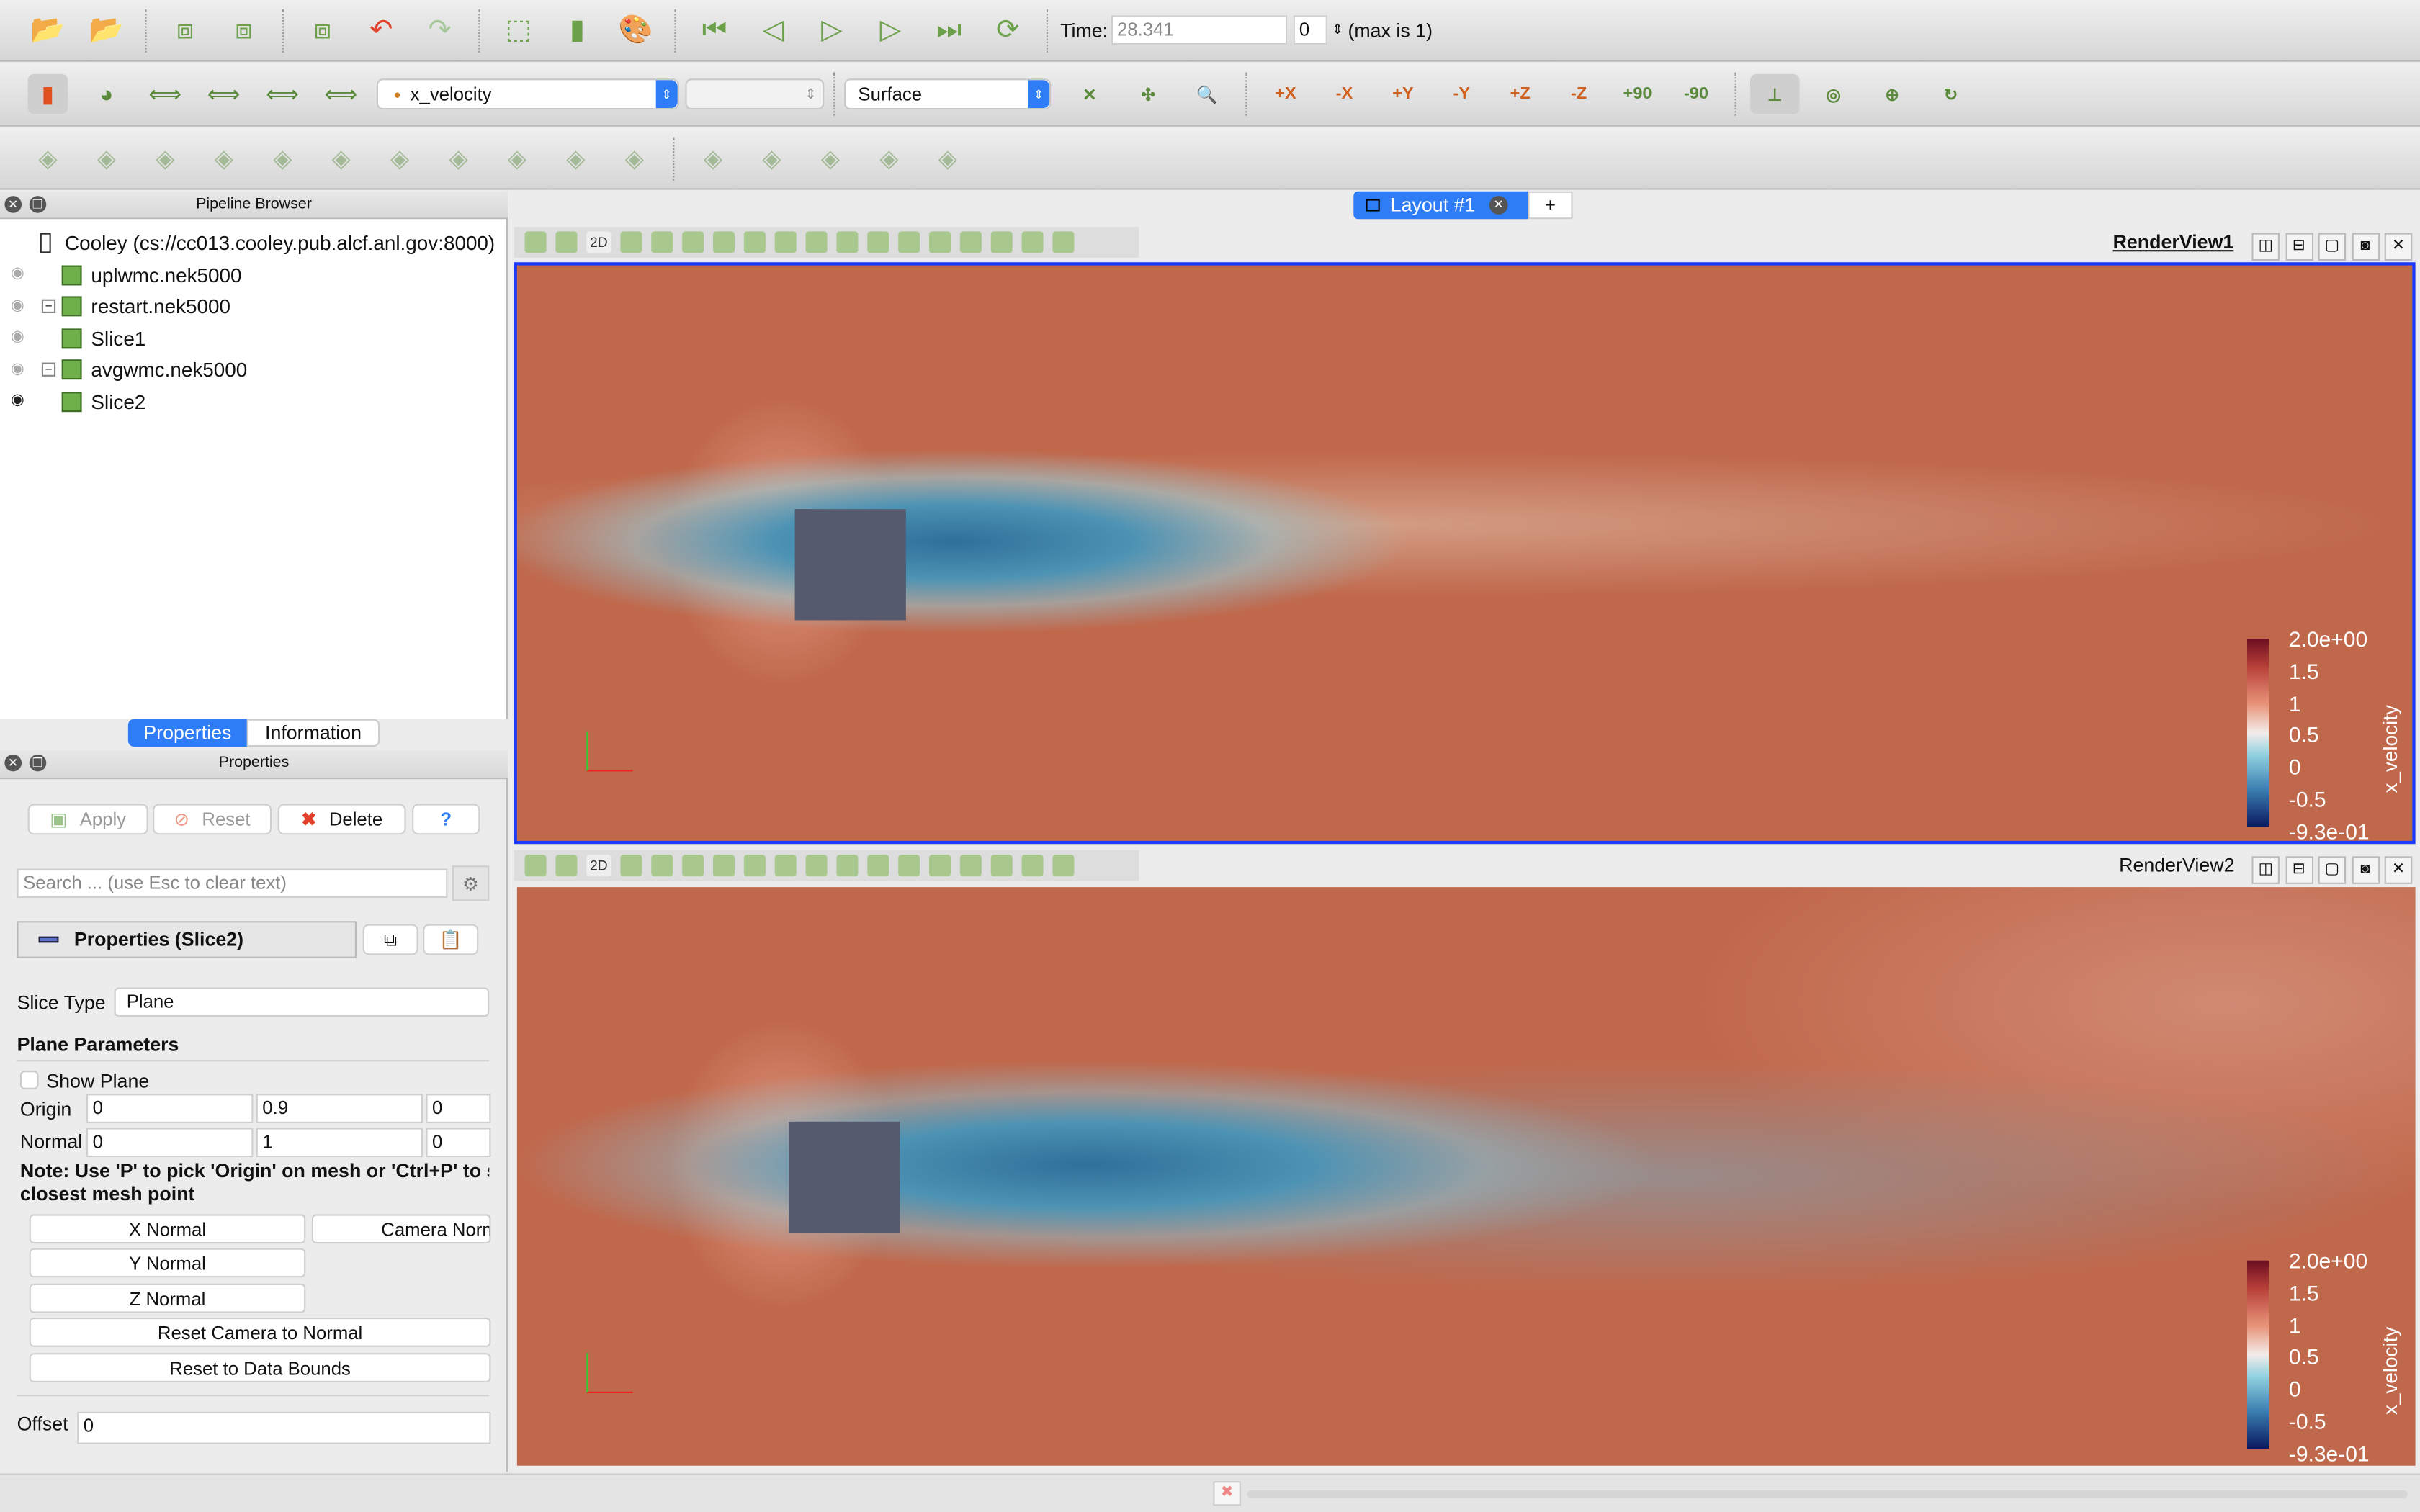  Describe the element at coordinates (401, 1229) in the screenshot. I see `camera-normal-button: Camera Normal` at that location.